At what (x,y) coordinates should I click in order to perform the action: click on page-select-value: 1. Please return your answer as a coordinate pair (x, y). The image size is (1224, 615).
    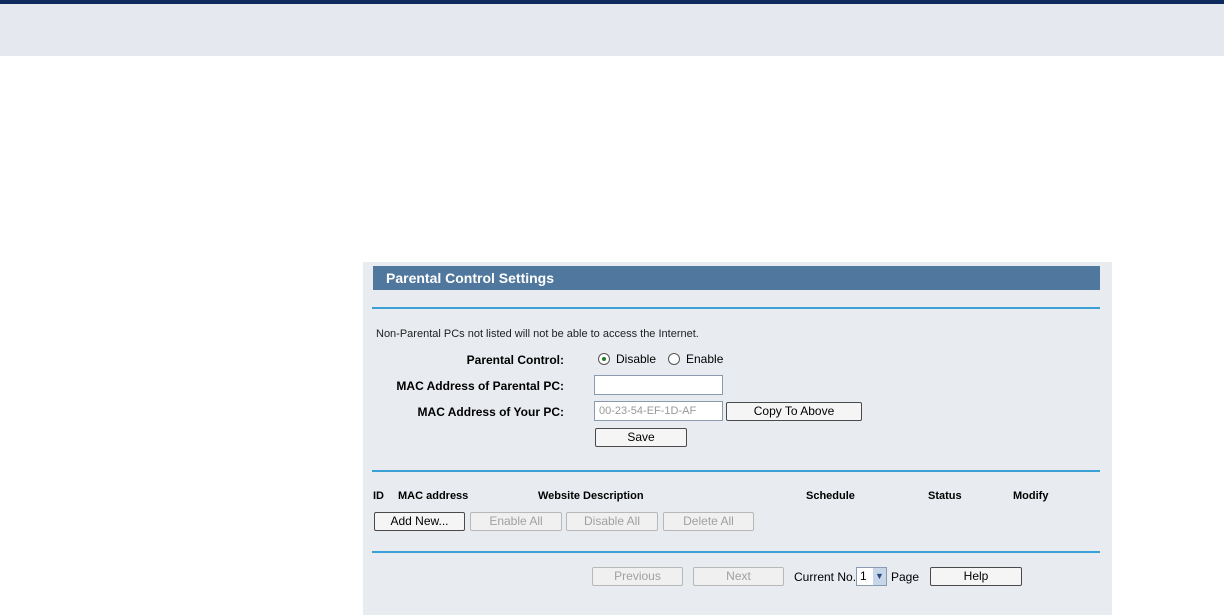
    Looking at the image, I should click on (863, 576).